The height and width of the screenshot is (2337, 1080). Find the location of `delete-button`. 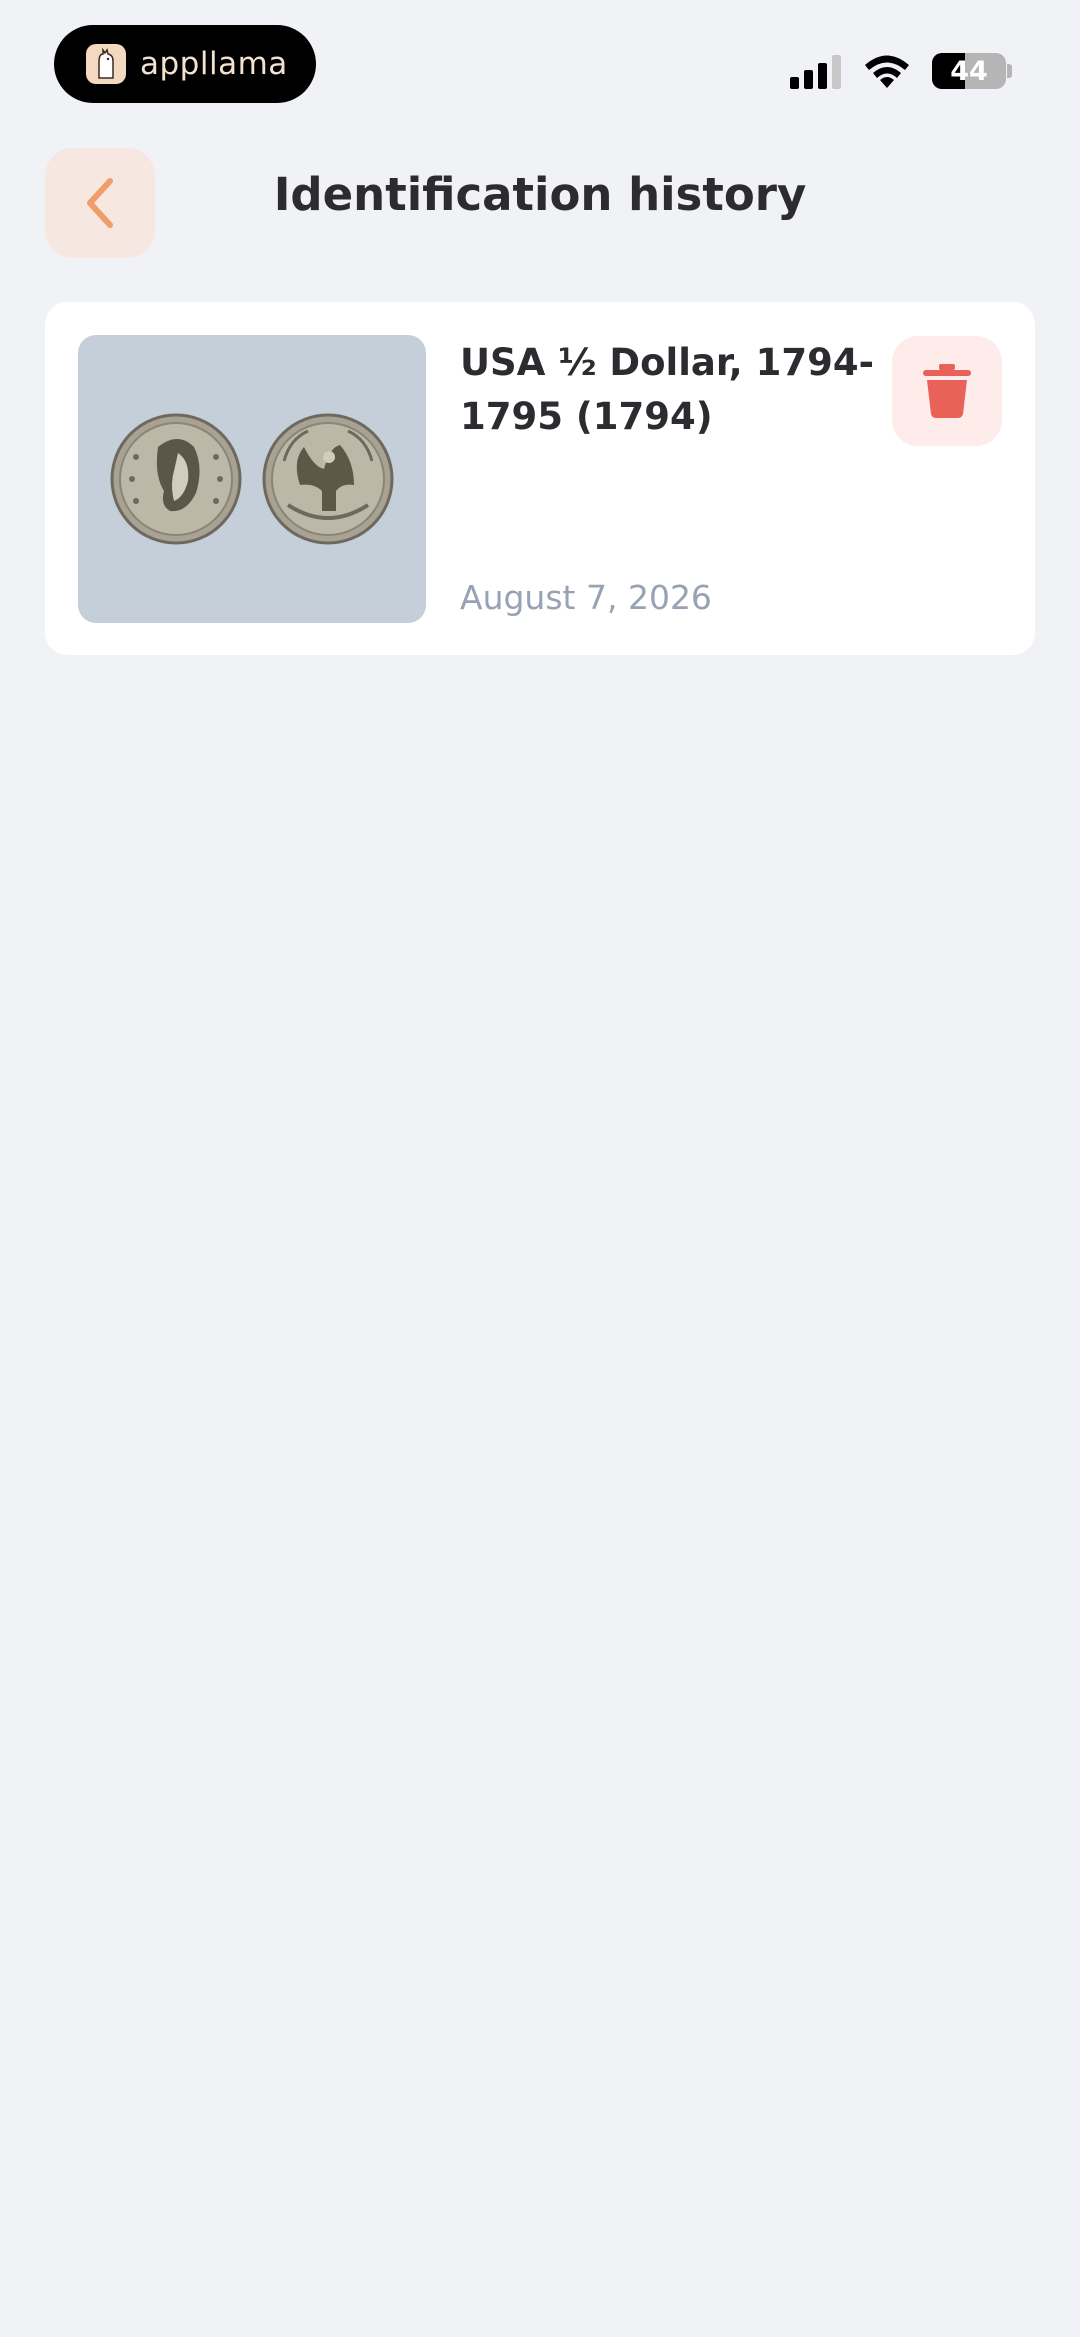

delete-button is located at coordinates (947, 391).